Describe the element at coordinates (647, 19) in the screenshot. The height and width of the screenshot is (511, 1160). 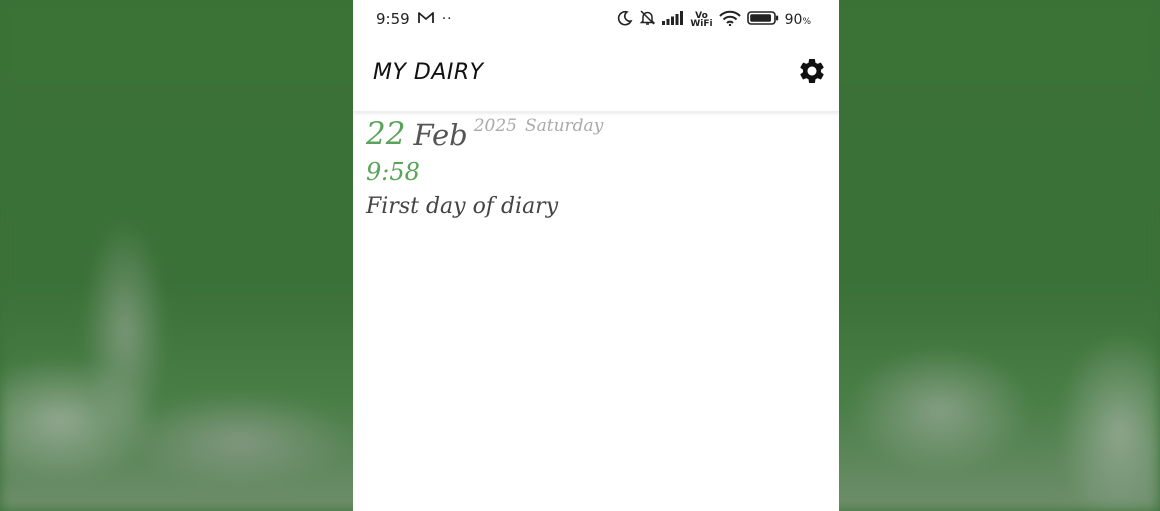
I see `bell-off-icon` at that location.